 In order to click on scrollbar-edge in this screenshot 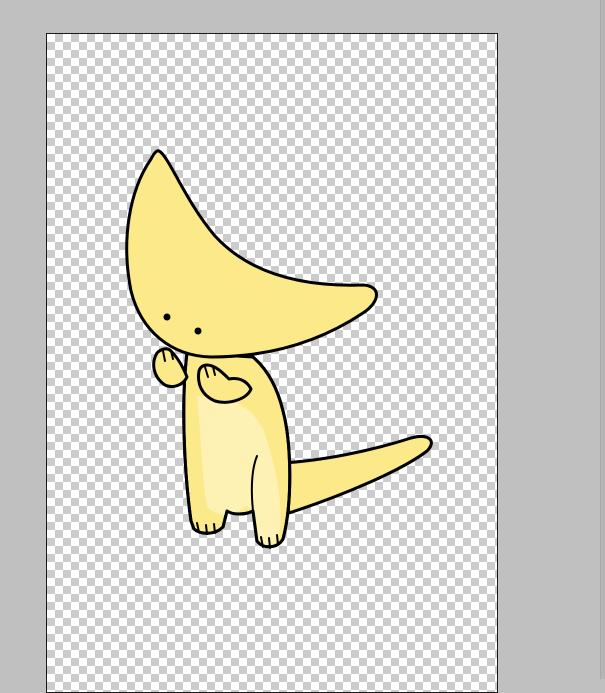, I will do `click(602, 339)`.